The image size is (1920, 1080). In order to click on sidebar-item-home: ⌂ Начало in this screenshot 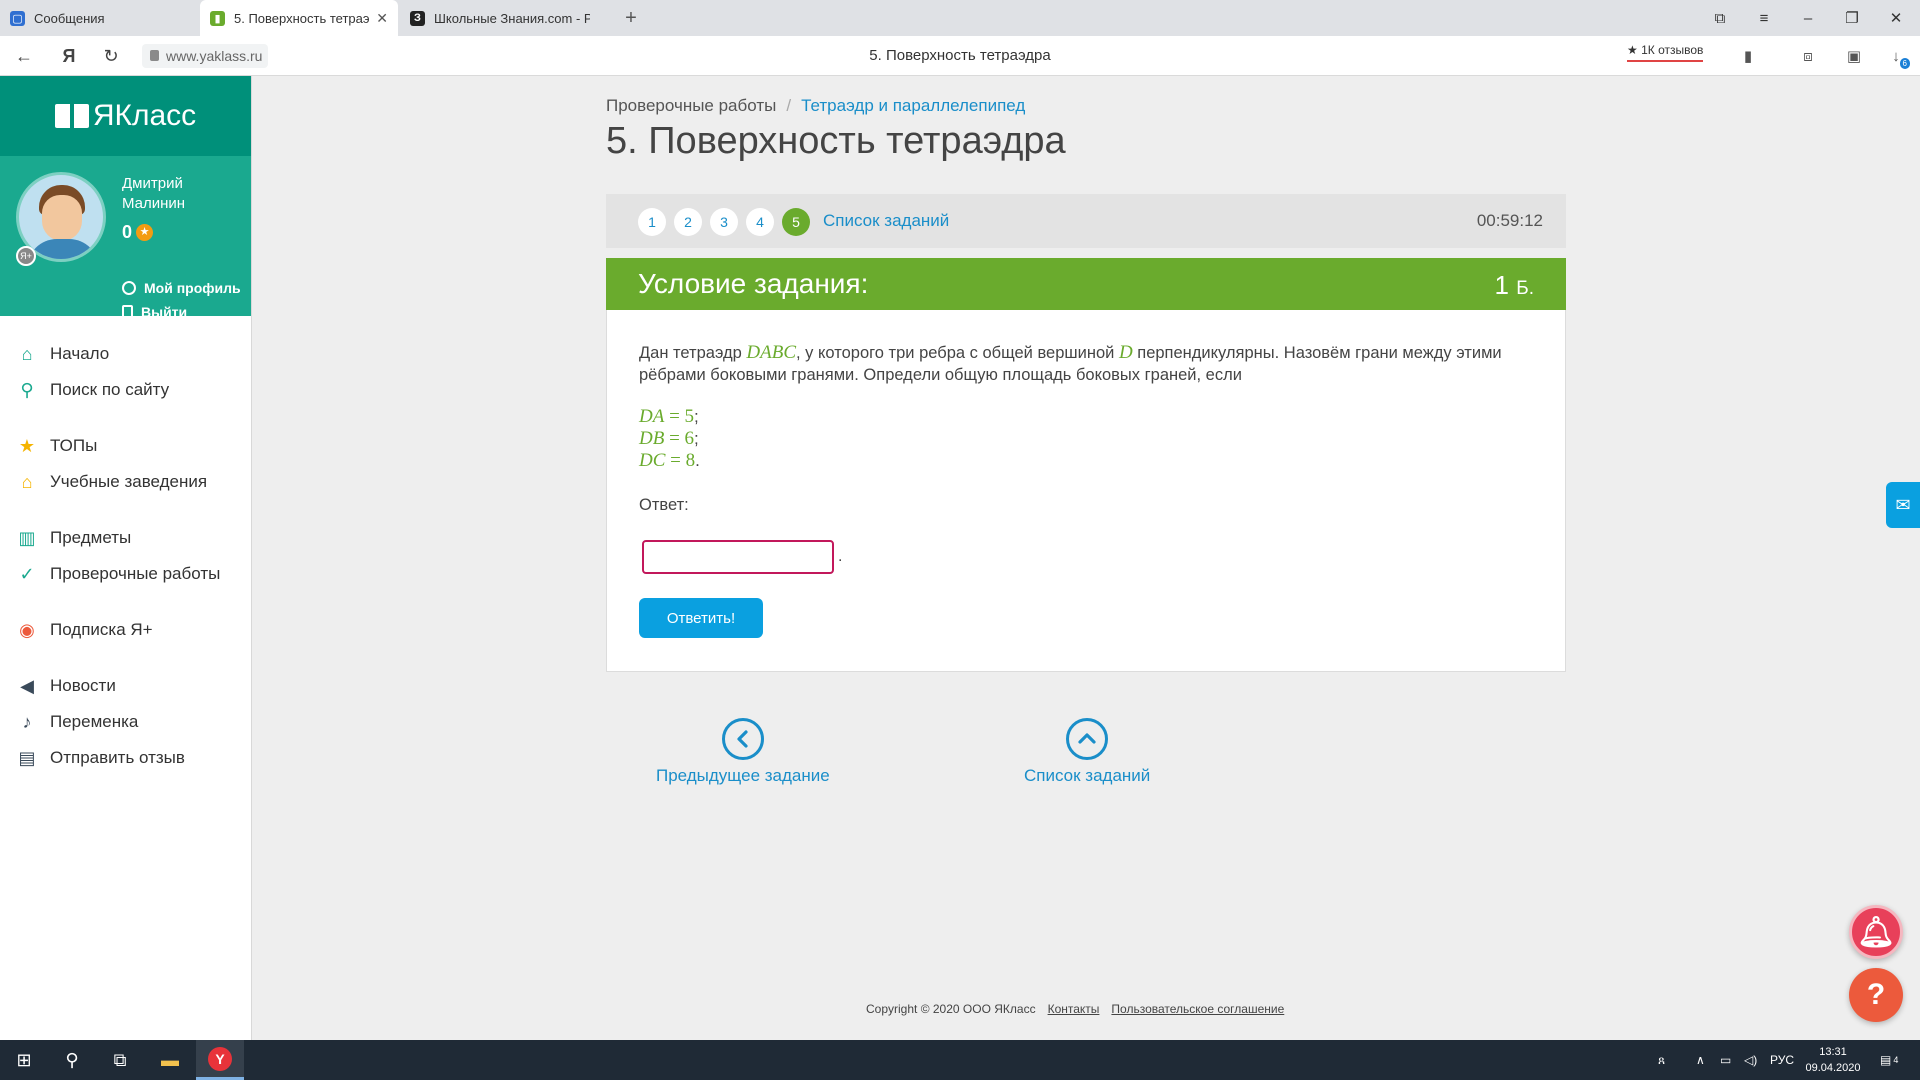, I will do `click(125, 354)`.